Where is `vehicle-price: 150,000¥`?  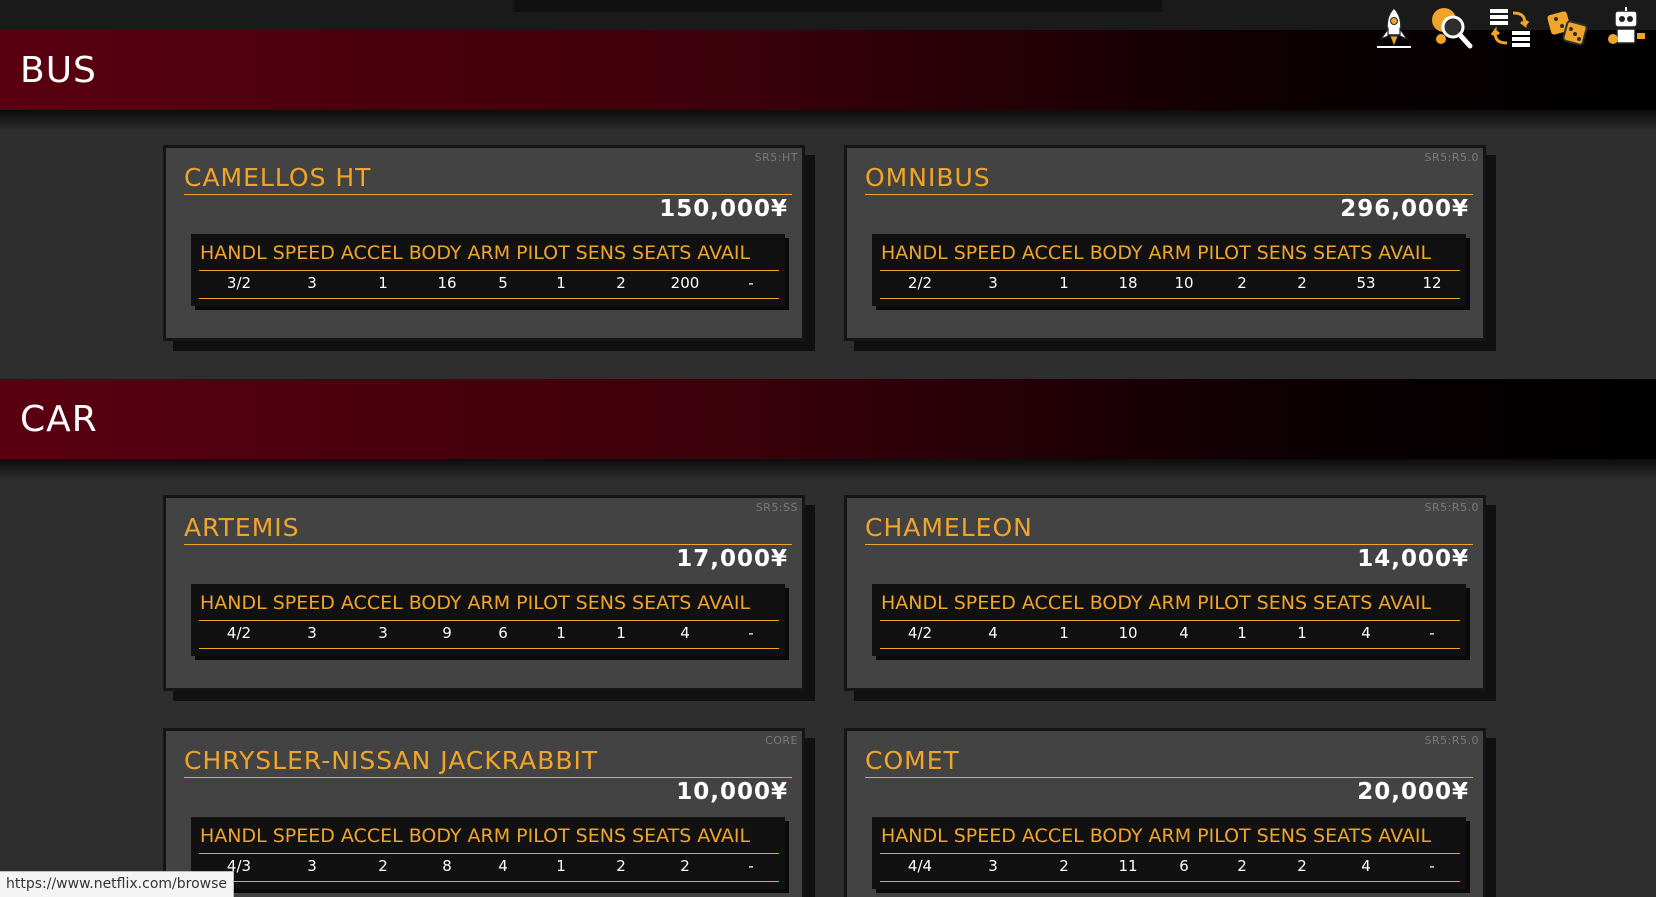
vehicle-price: 150,000¥ is located at coordinates (723, 209).